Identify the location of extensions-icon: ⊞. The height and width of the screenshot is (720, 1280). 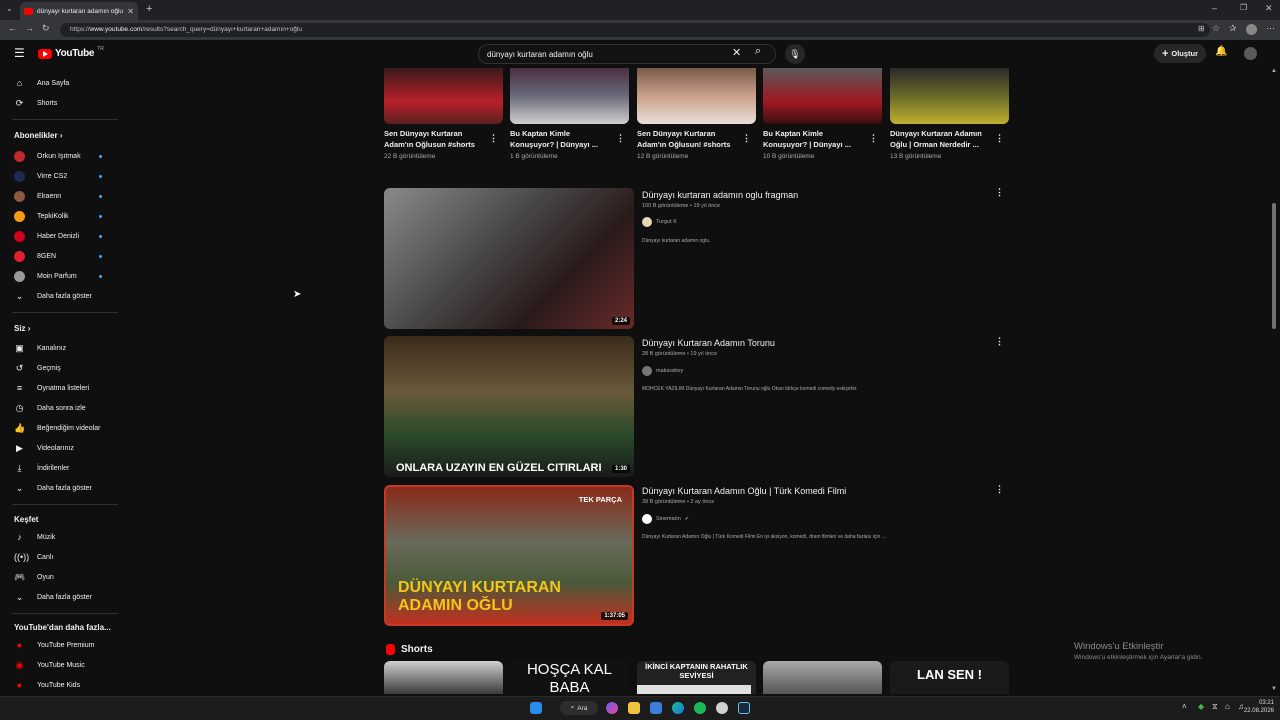
(1201, 28).